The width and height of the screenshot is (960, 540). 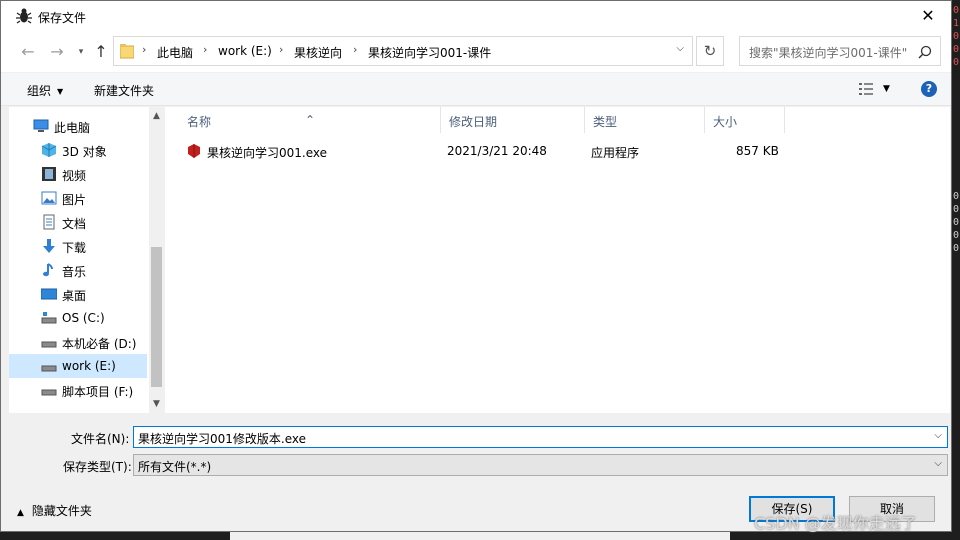 I want to click on filename-field: 果核逆向学习001修改版本.exe ⌵, so click(x=540, y=437).